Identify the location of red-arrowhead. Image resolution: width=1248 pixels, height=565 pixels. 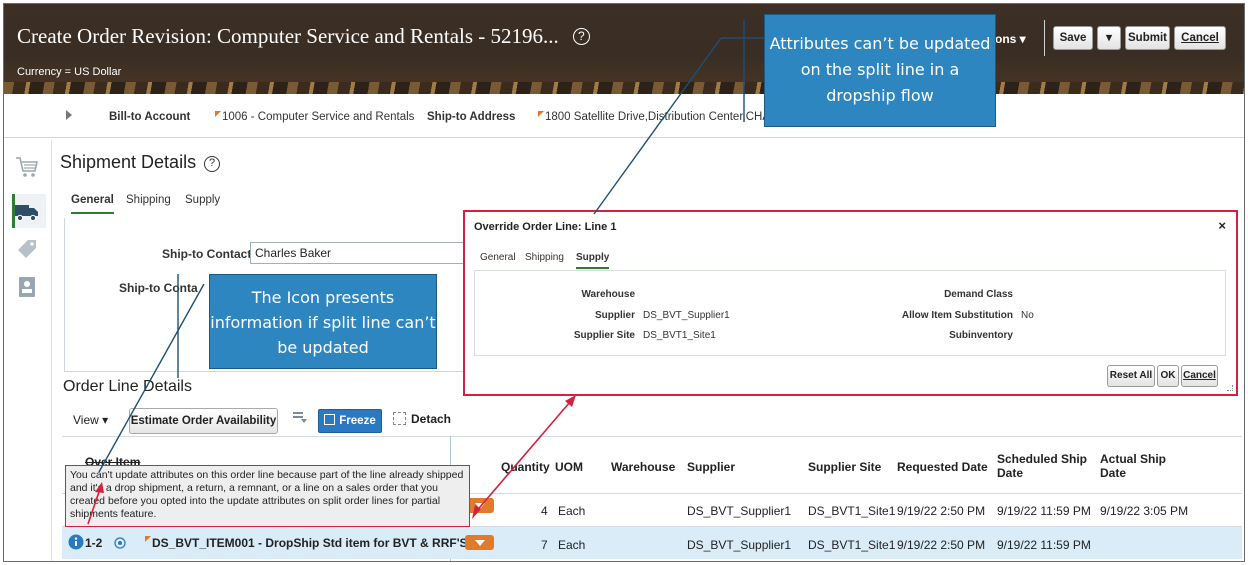
(99, 487).